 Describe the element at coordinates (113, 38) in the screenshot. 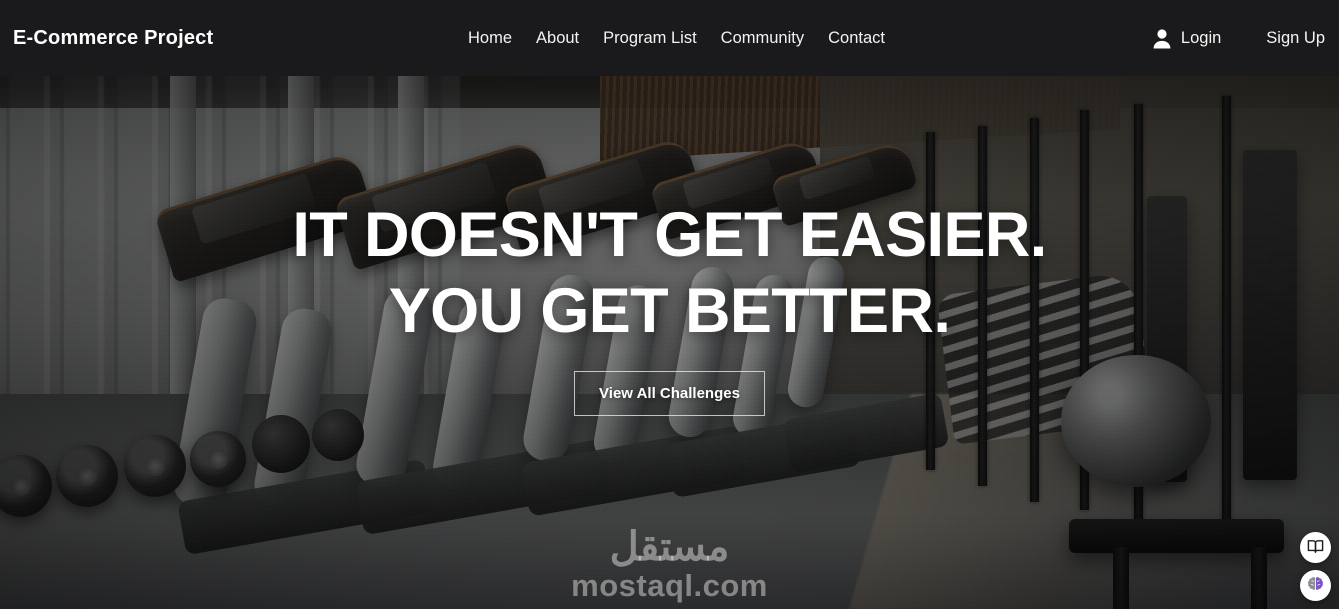

I see `brand-title: E-Commerce Project` at that location.